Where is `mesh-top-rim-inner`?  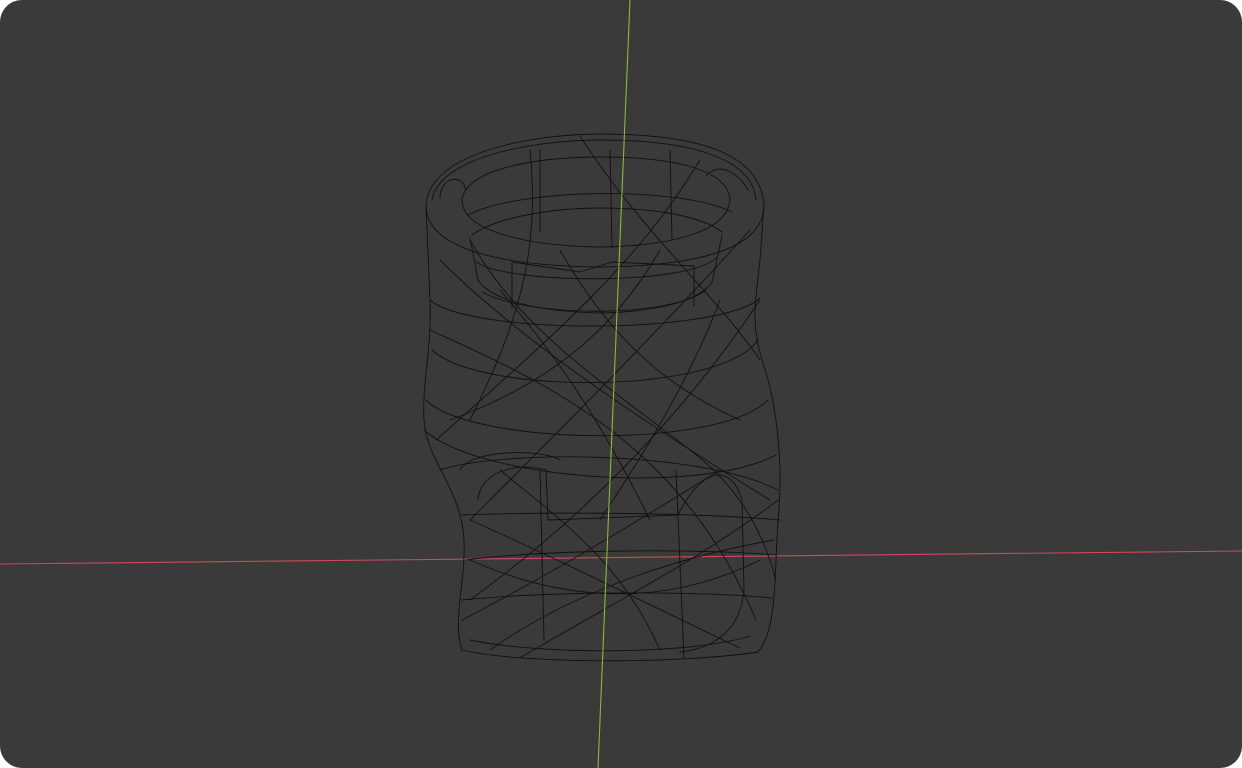 mesh-top-rim-inner is located at coordinates (596, 202).